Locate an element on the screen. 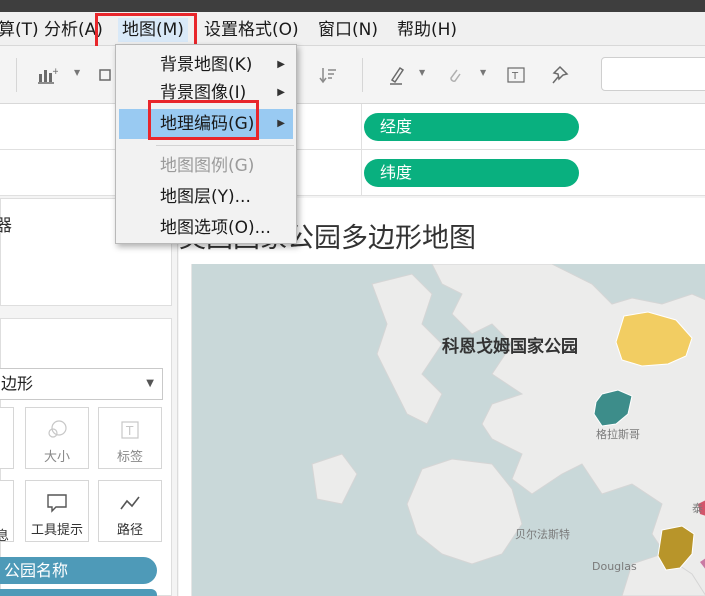 Image resolution: width=705 pixels, height=596 pixels. field-pill is located at coordinates (78, 592).